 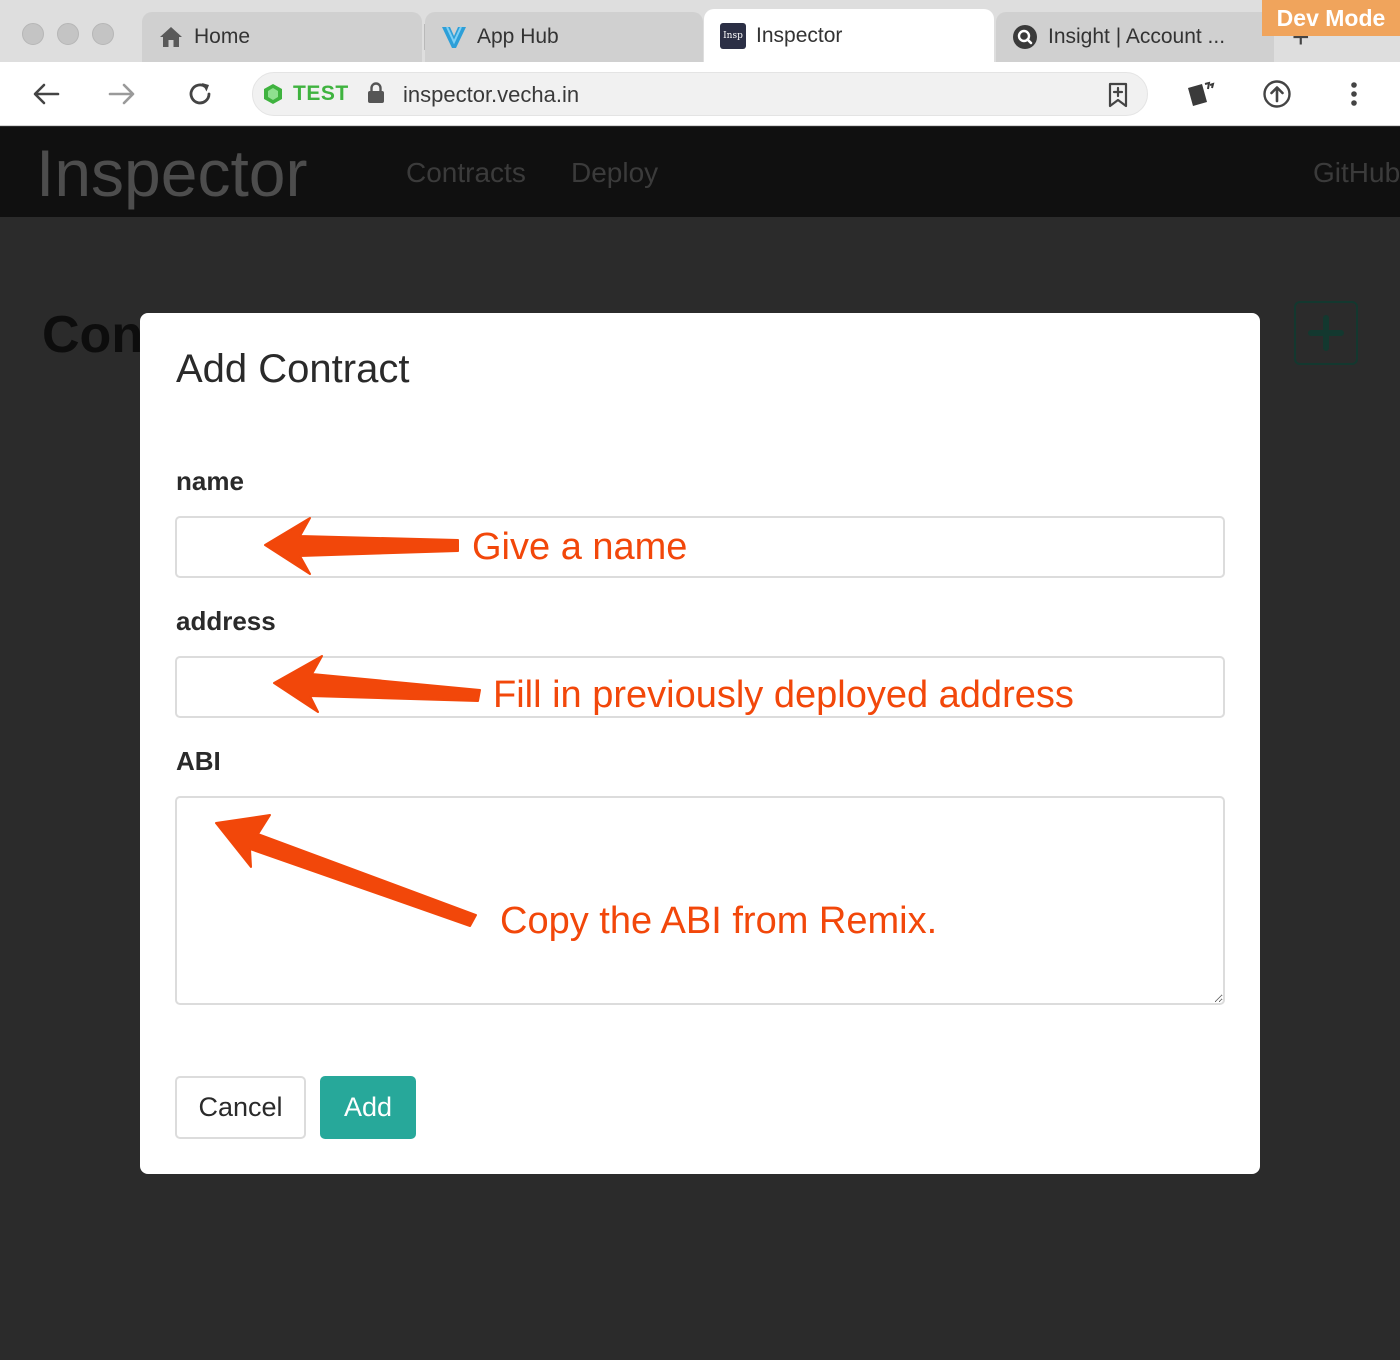 I want to click on reload-icon, so click(x=200, y=94).